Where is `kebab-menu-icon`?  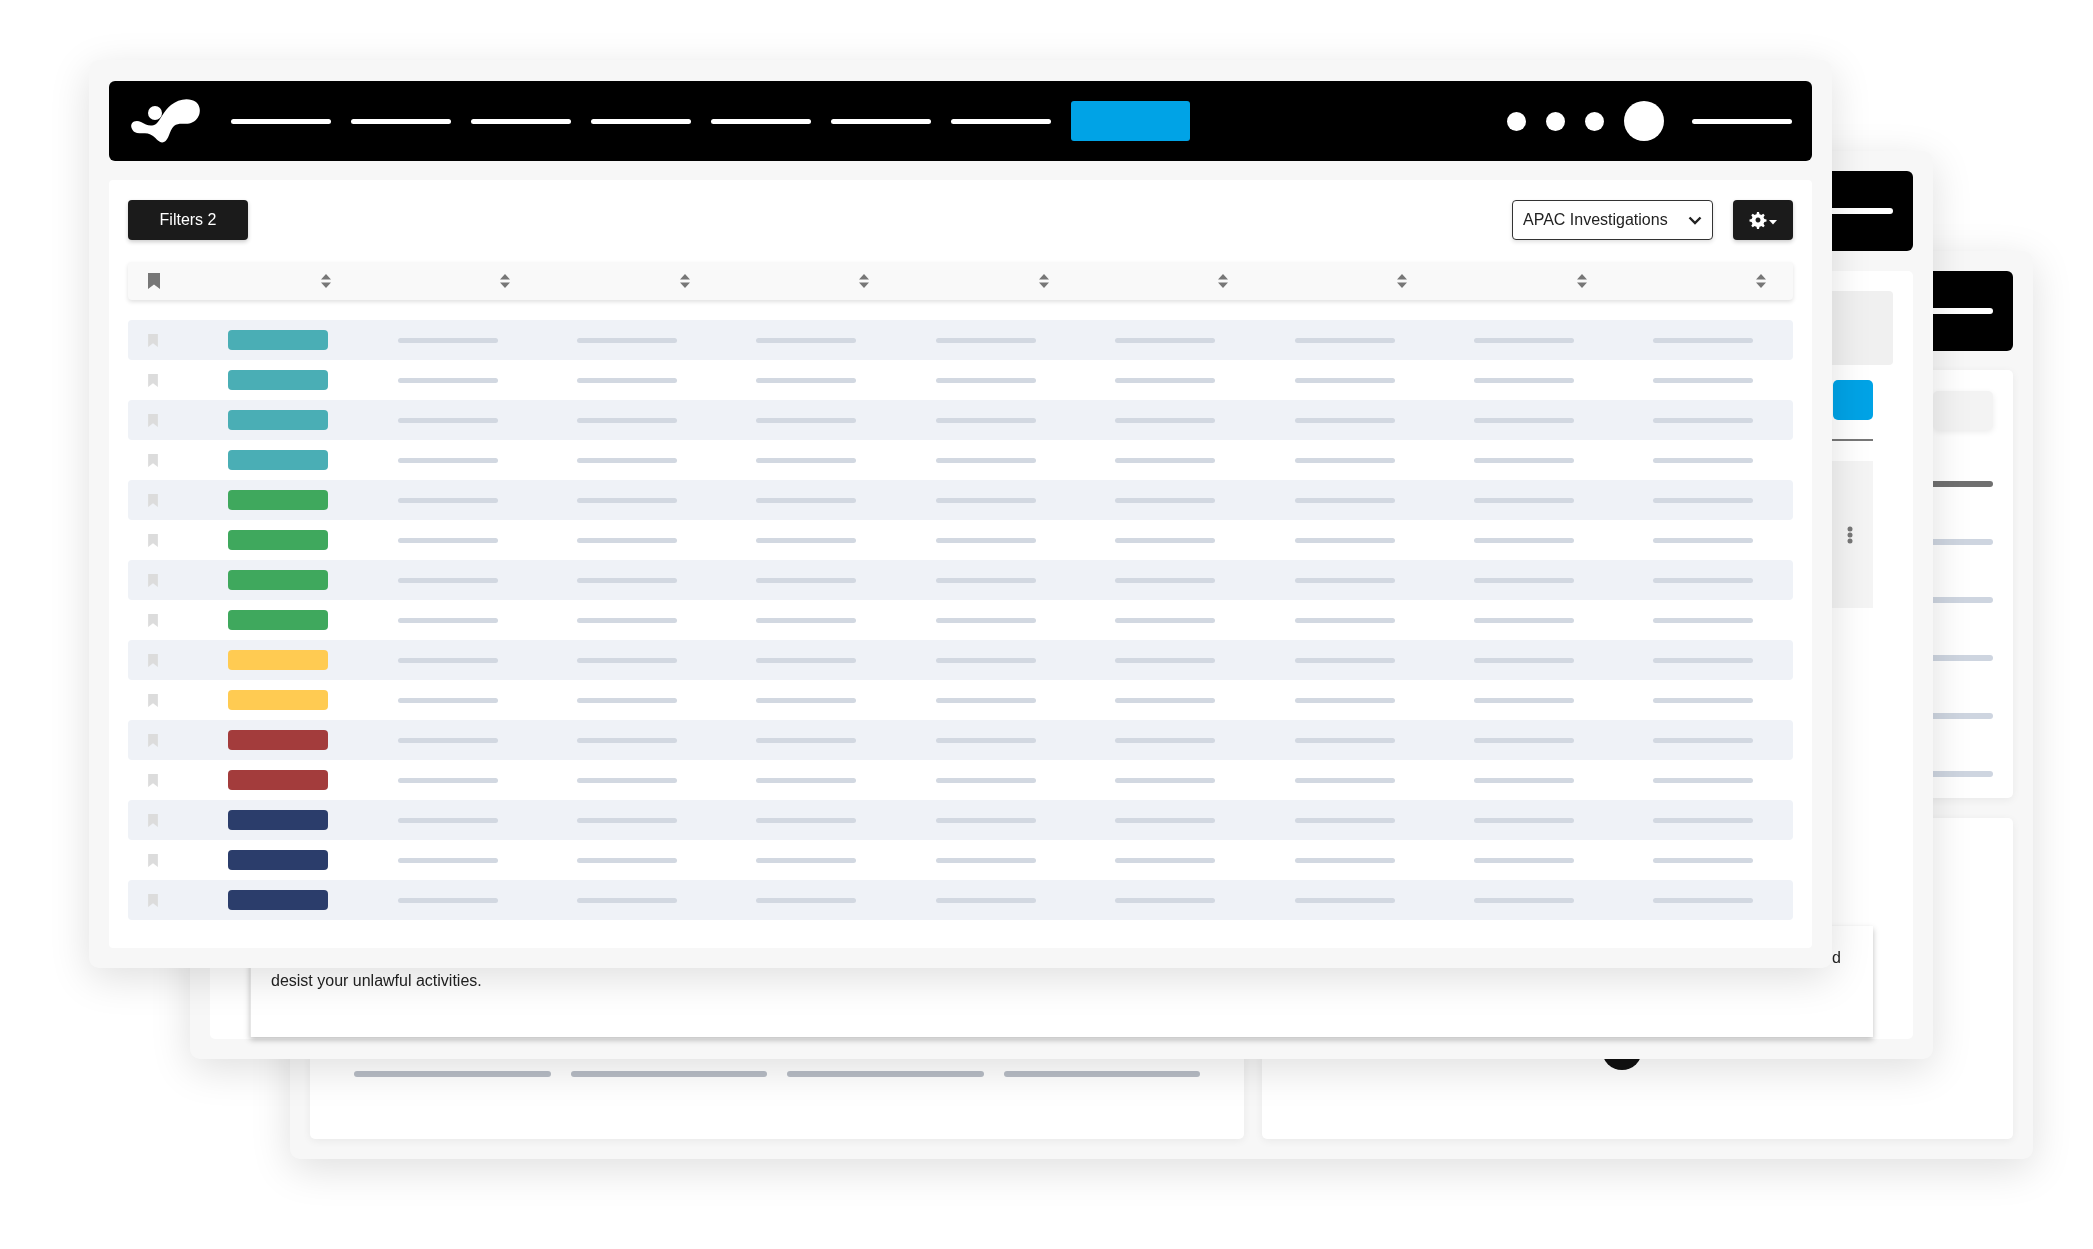
kebab-menu-icon is located at coordinates (1850, 534).